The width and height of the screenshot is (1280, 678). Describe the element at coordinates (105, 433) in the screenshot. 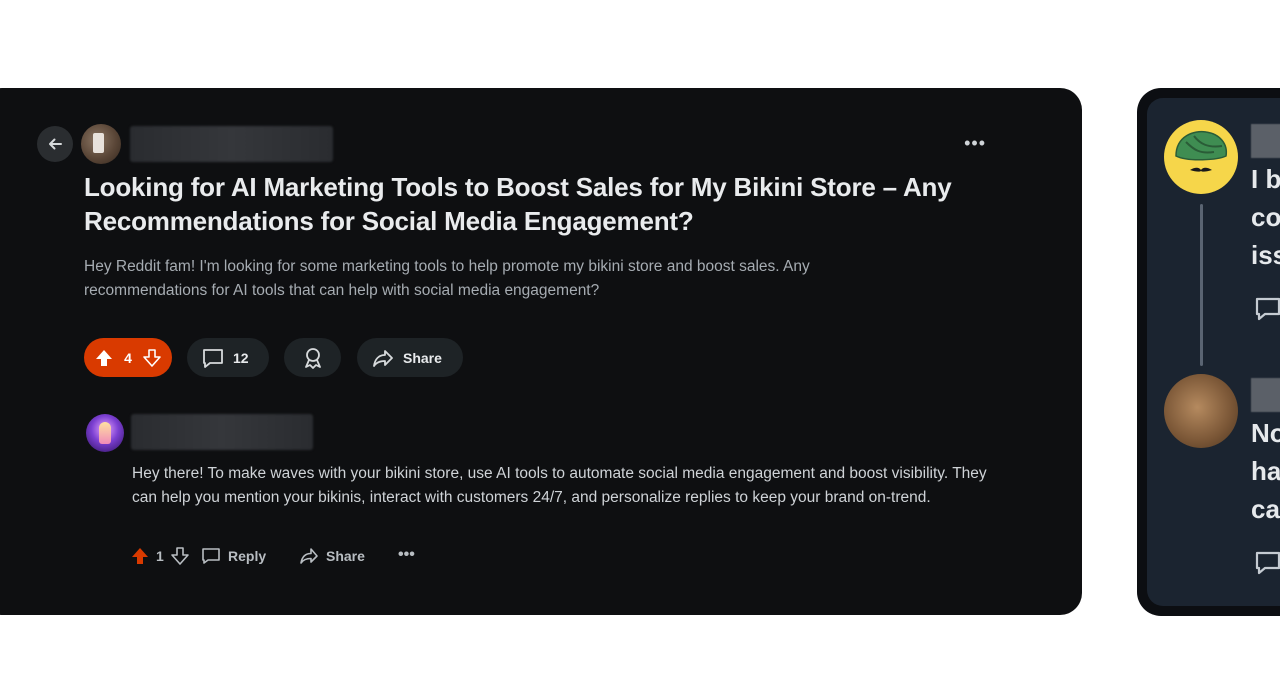

I see `commenter-avatar` at that location.